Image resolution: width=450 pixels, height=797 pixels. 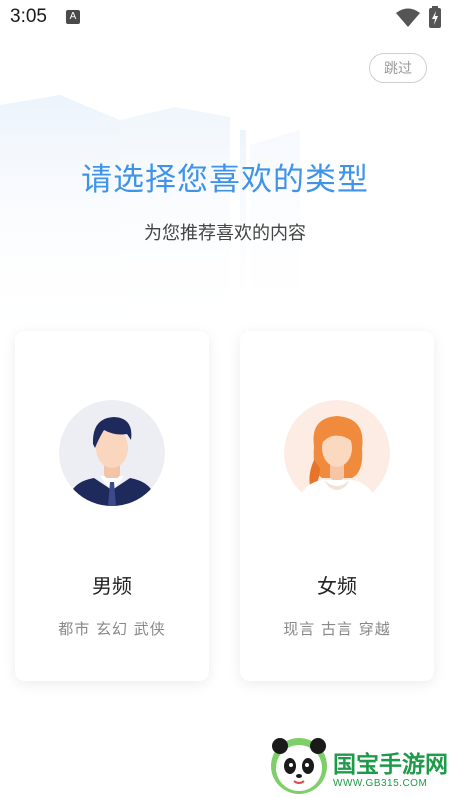 I want to click on status-time: 3:05, so click(x=28, y=16).